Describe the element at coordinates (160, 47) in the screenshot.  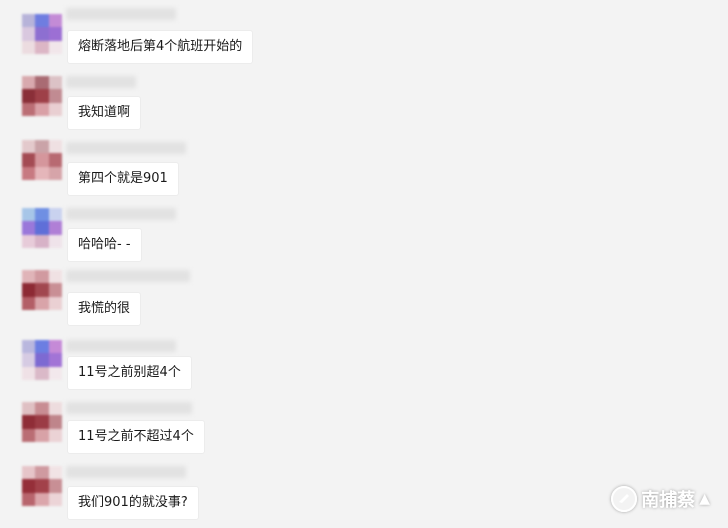
I see `message-bubble: 熔断落地后第4个航班开始的` at that location.